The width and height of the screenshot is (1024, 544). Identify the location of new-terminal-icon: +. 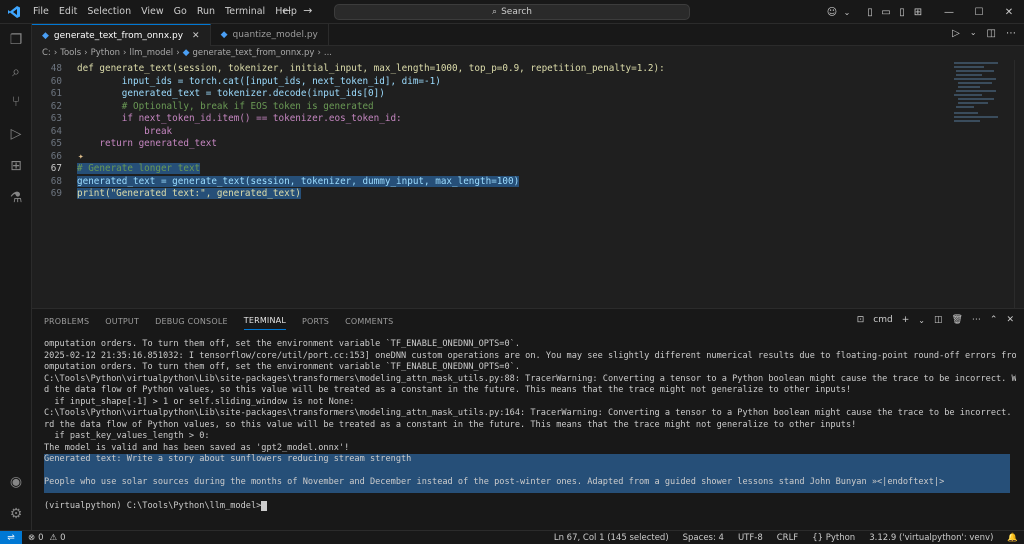
(906, 320).